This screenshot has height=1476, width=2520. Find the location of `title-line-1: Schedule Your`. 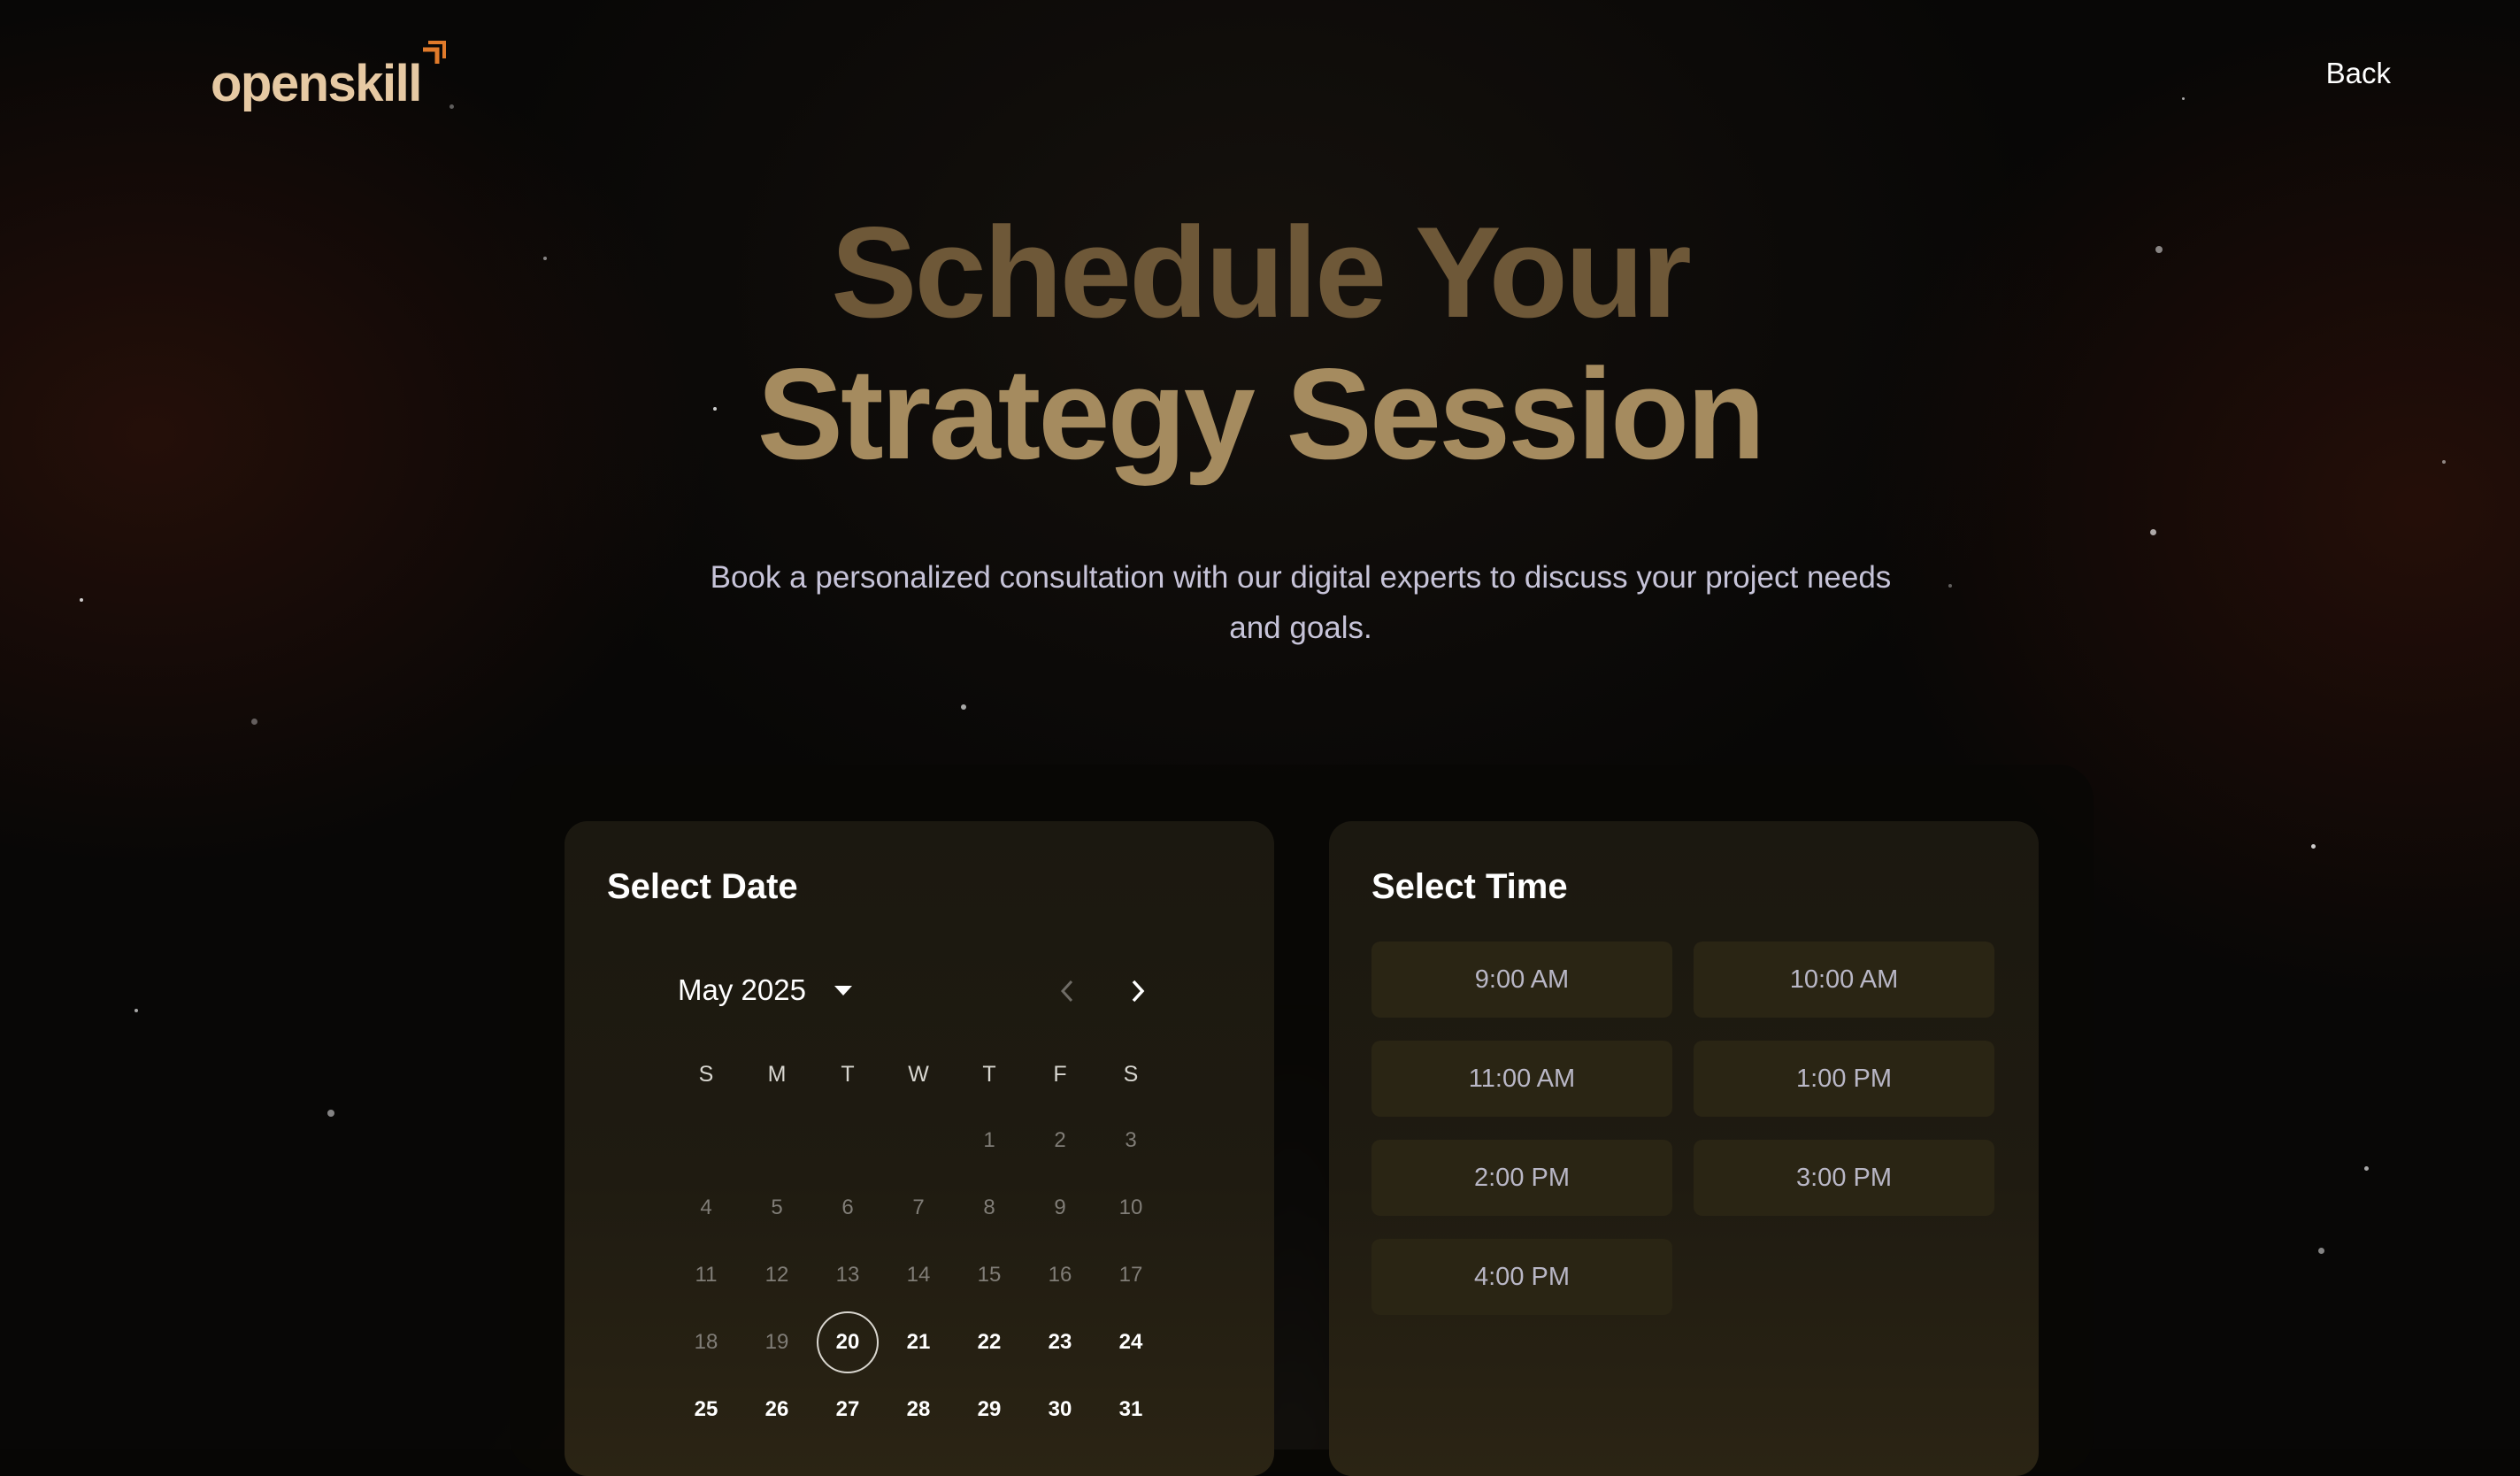

title-line-1: Schedule Your is located at coordinates (1261, 272).